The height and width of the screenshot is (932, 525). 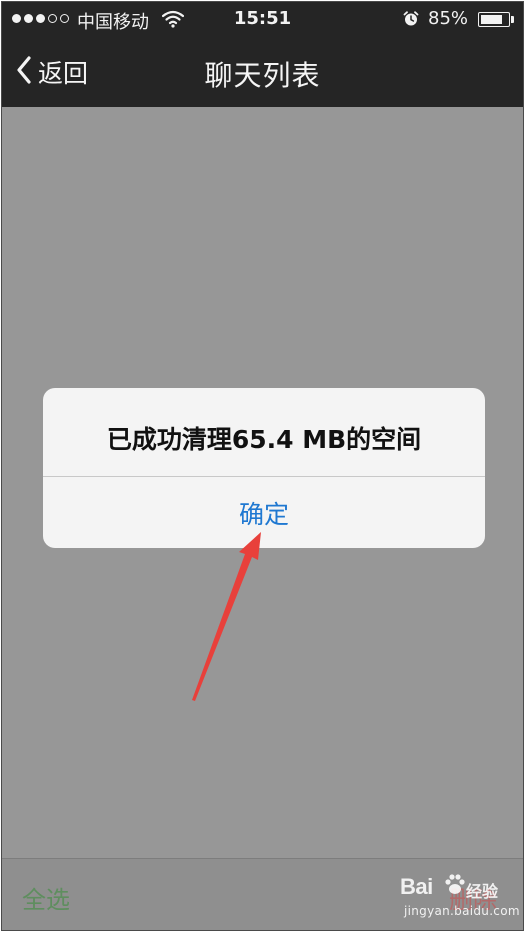 I want to click on battery-tip, so click(x=512, y=19).